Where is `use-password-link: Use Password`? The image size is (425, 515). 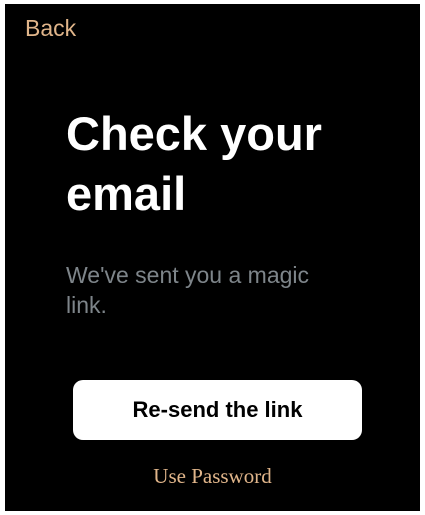 use-password-link: Use Password is located at coordinates (212, 476).